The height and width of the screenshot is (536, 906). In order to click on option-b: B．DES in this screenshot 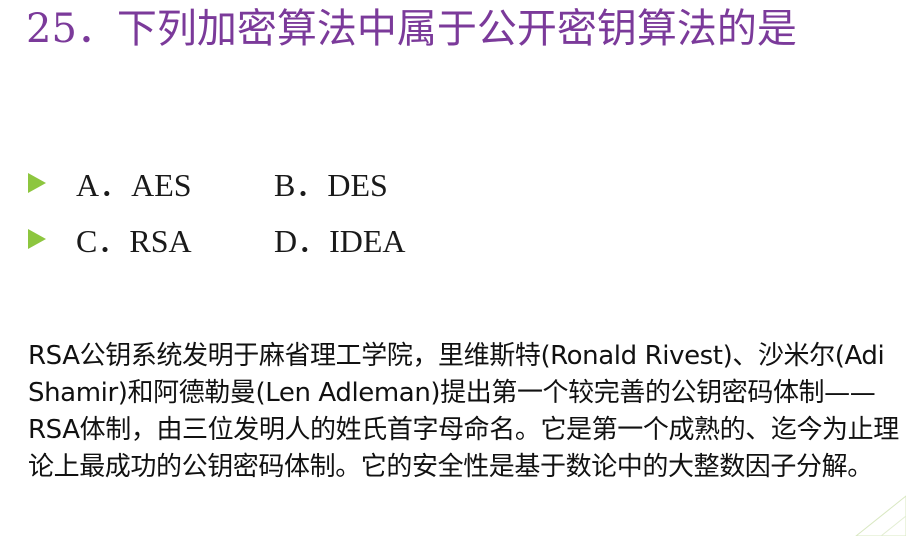, I will do `click(331, 185)`.